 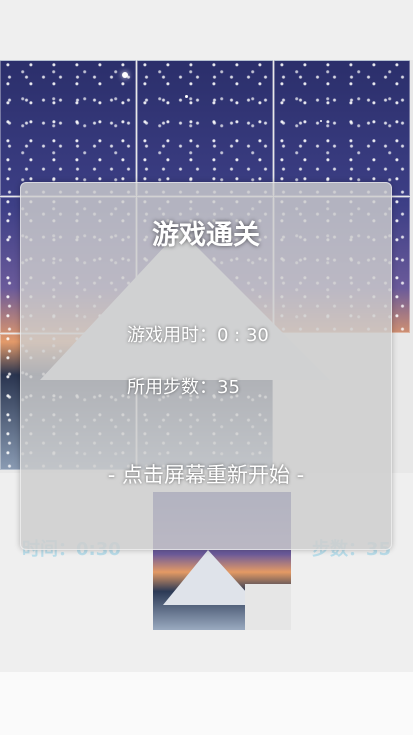 I want to click on overlay-title: 游戏通关, so click(x=206, y=235).